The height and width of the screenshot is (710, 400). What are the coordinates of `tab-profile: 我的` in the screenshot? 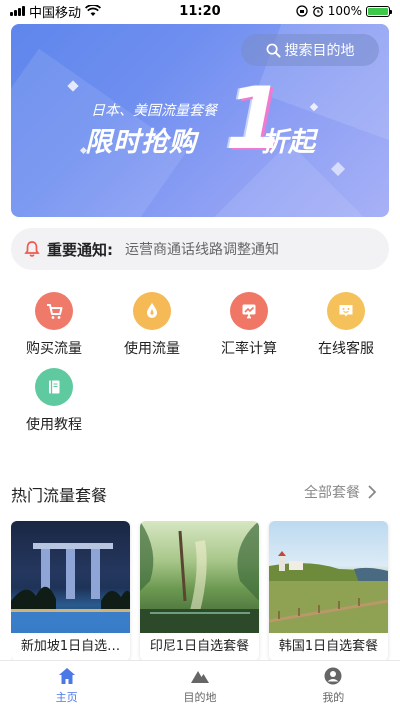 It's located at (333, 685).